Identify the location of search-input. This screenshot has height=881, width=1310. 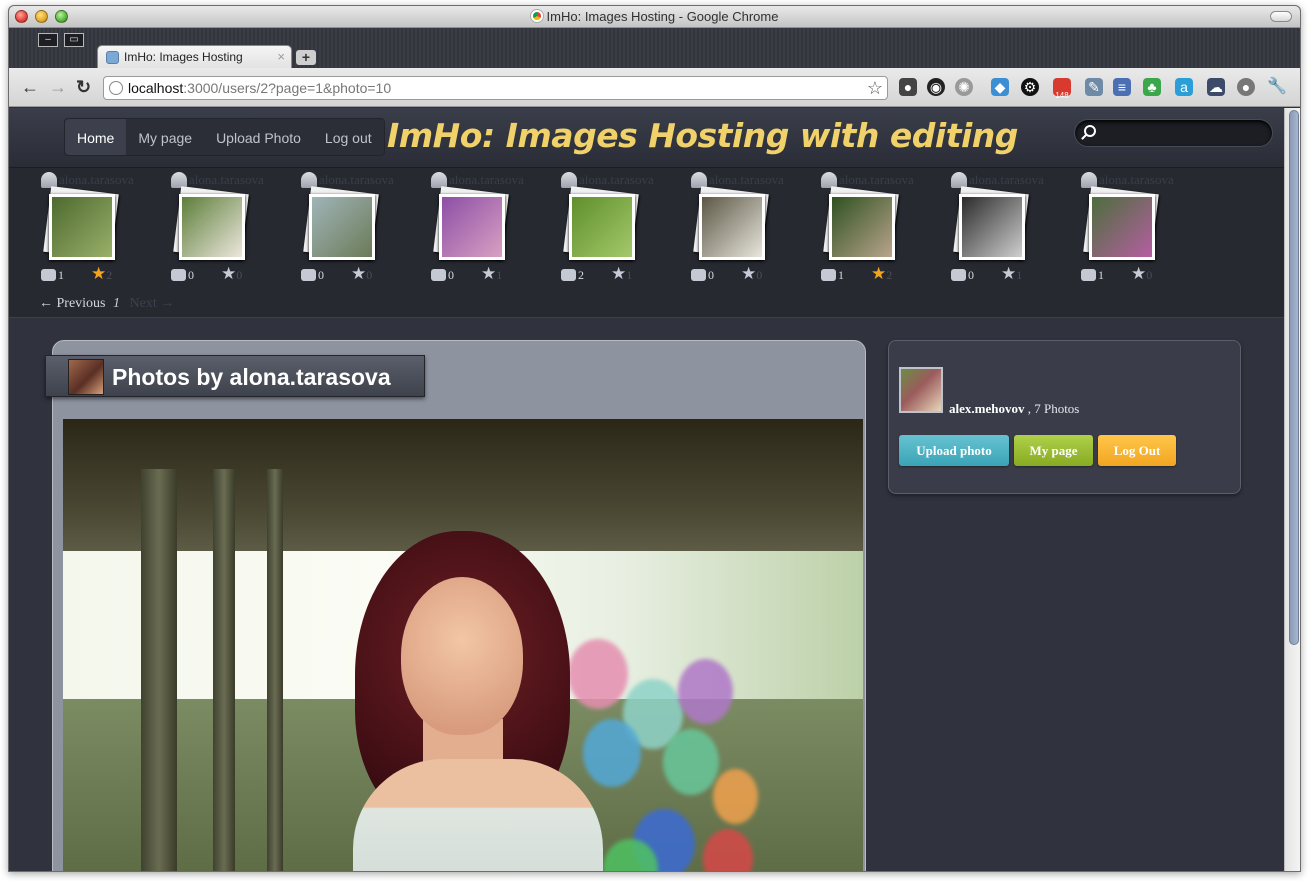
(1173, 133).